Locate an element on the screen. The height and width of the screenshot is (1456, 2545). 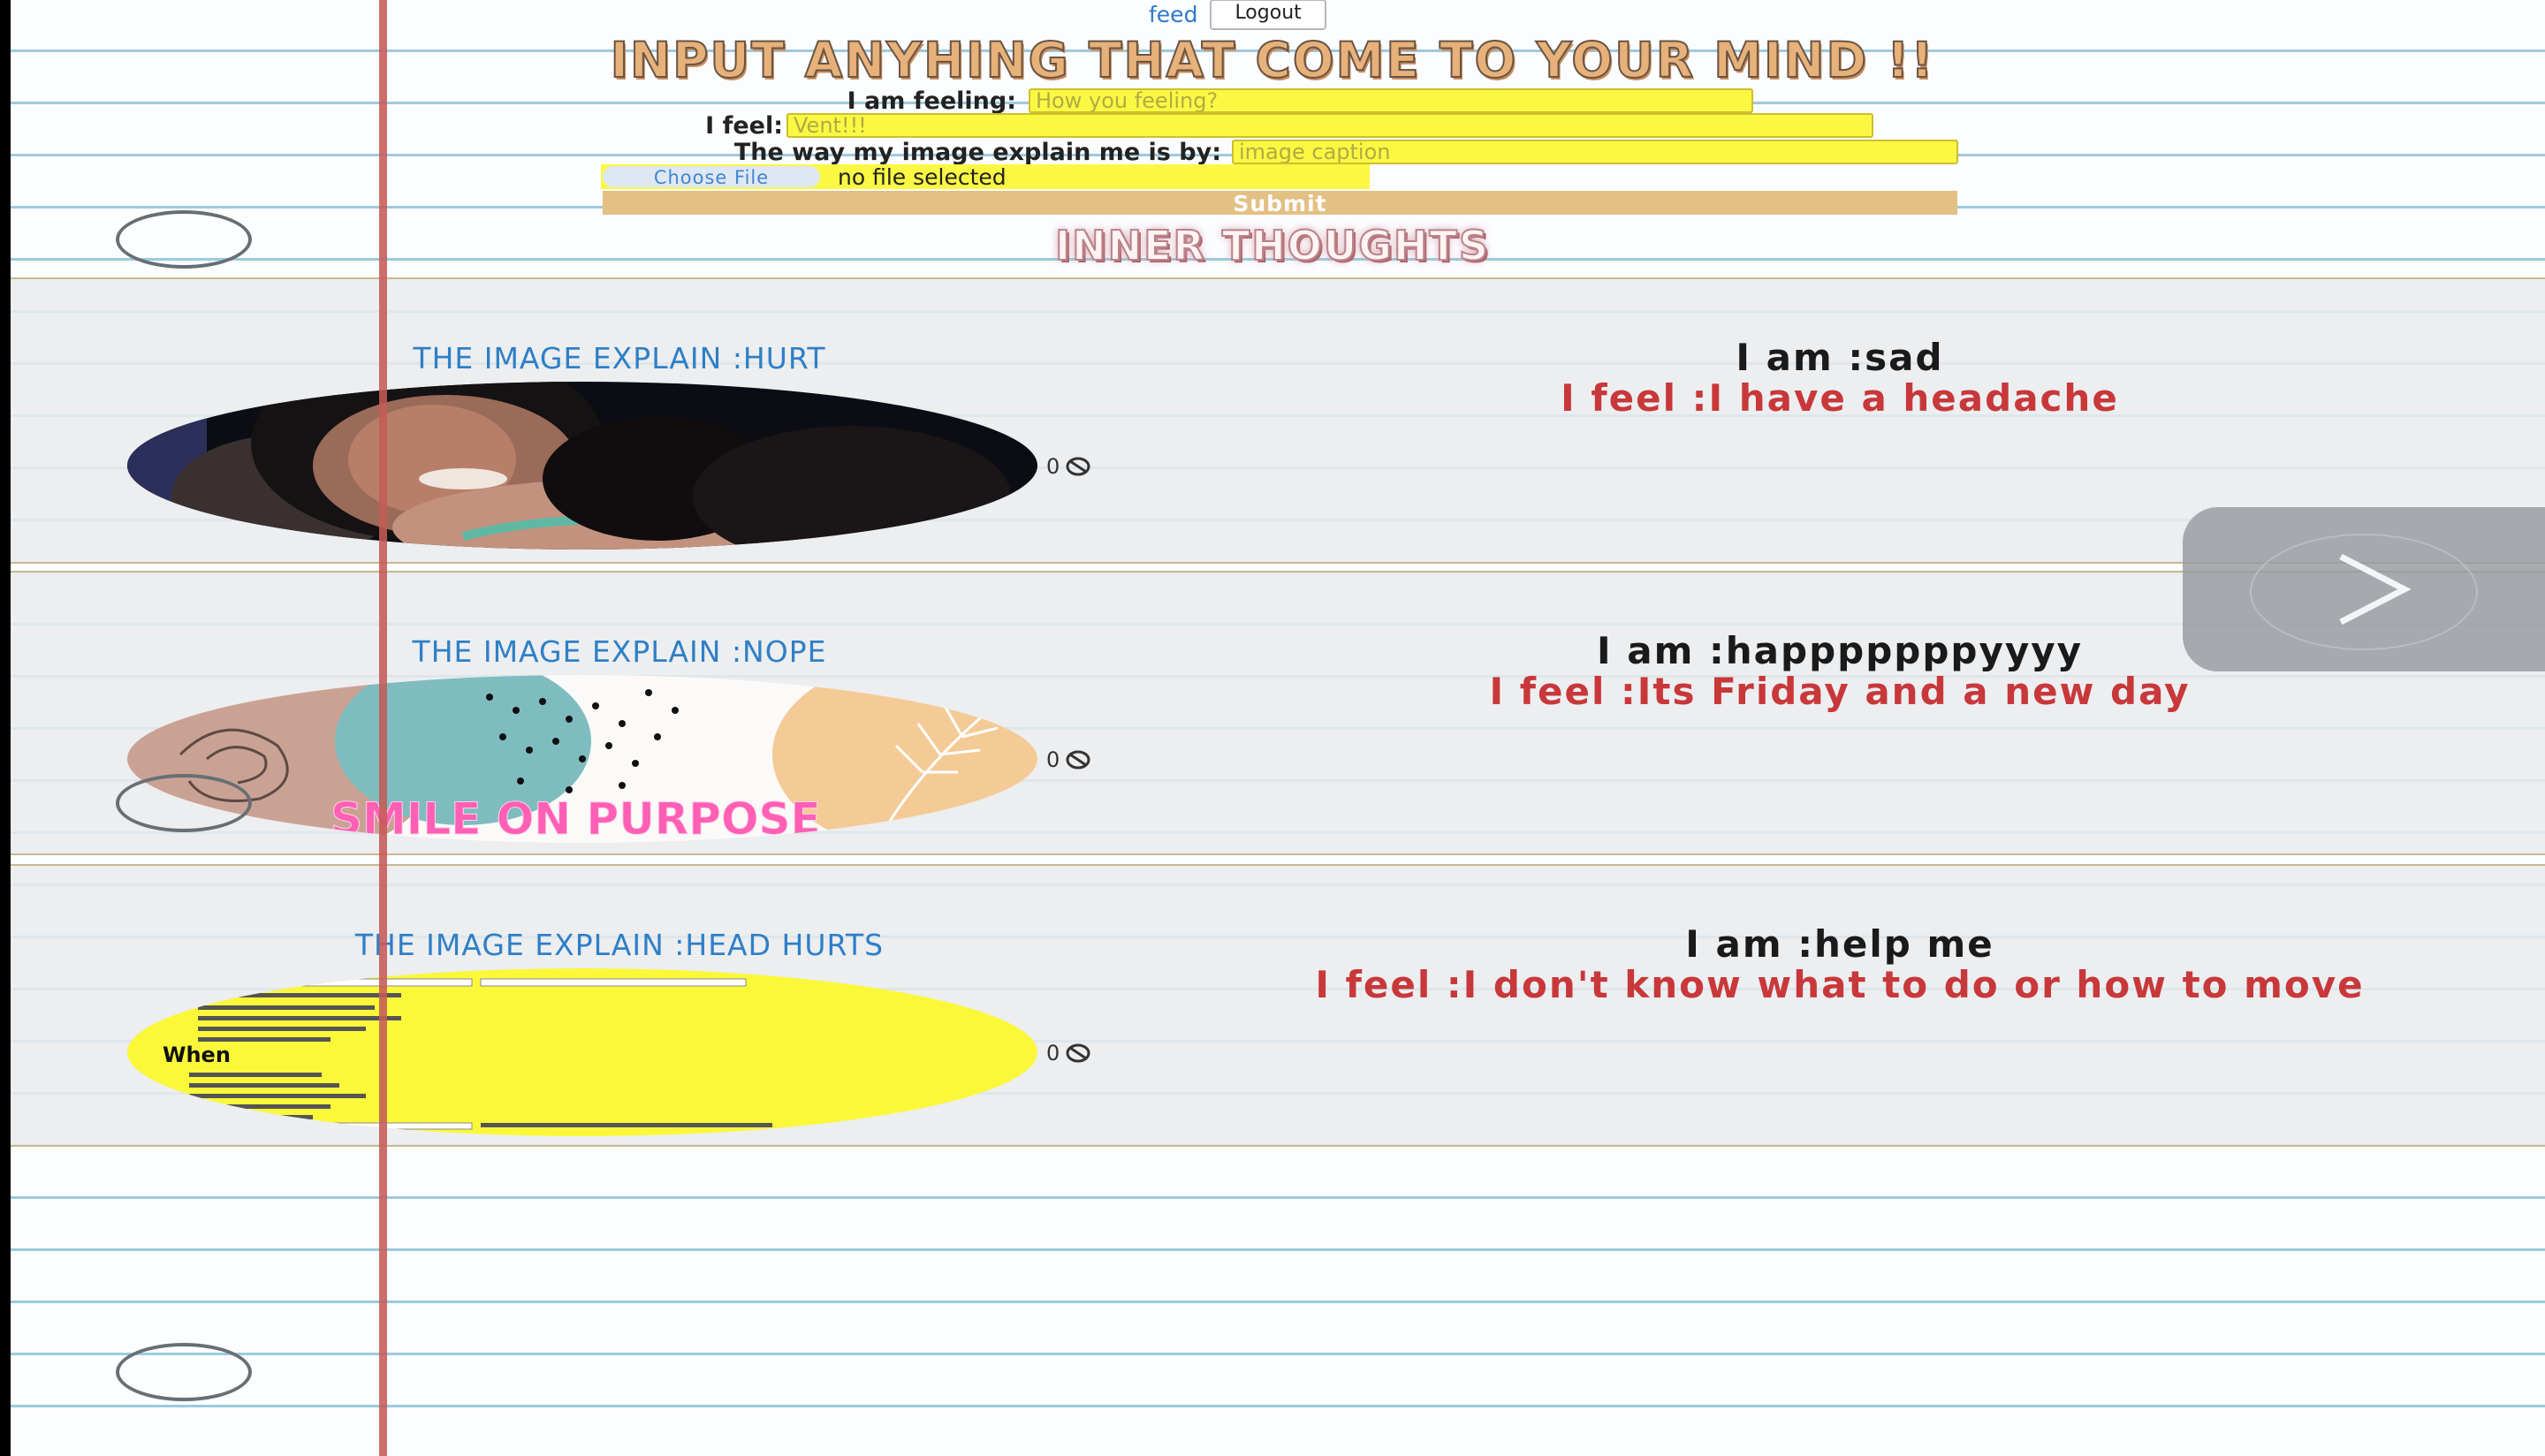
post-image-caption: THE IMAGE EXPLAIN :HEAD HURTS is located at coordinates (619, 945).